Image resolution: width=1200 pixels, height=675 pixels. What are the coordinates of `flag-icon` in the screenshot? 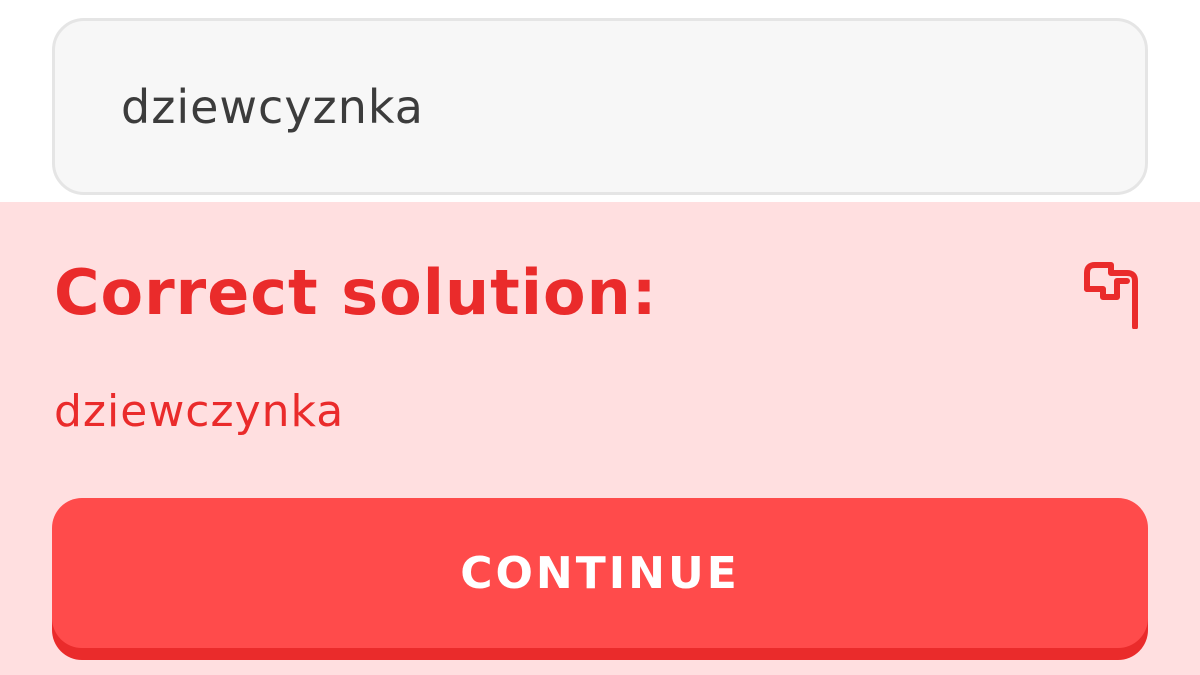 It's located at (1111, 295).